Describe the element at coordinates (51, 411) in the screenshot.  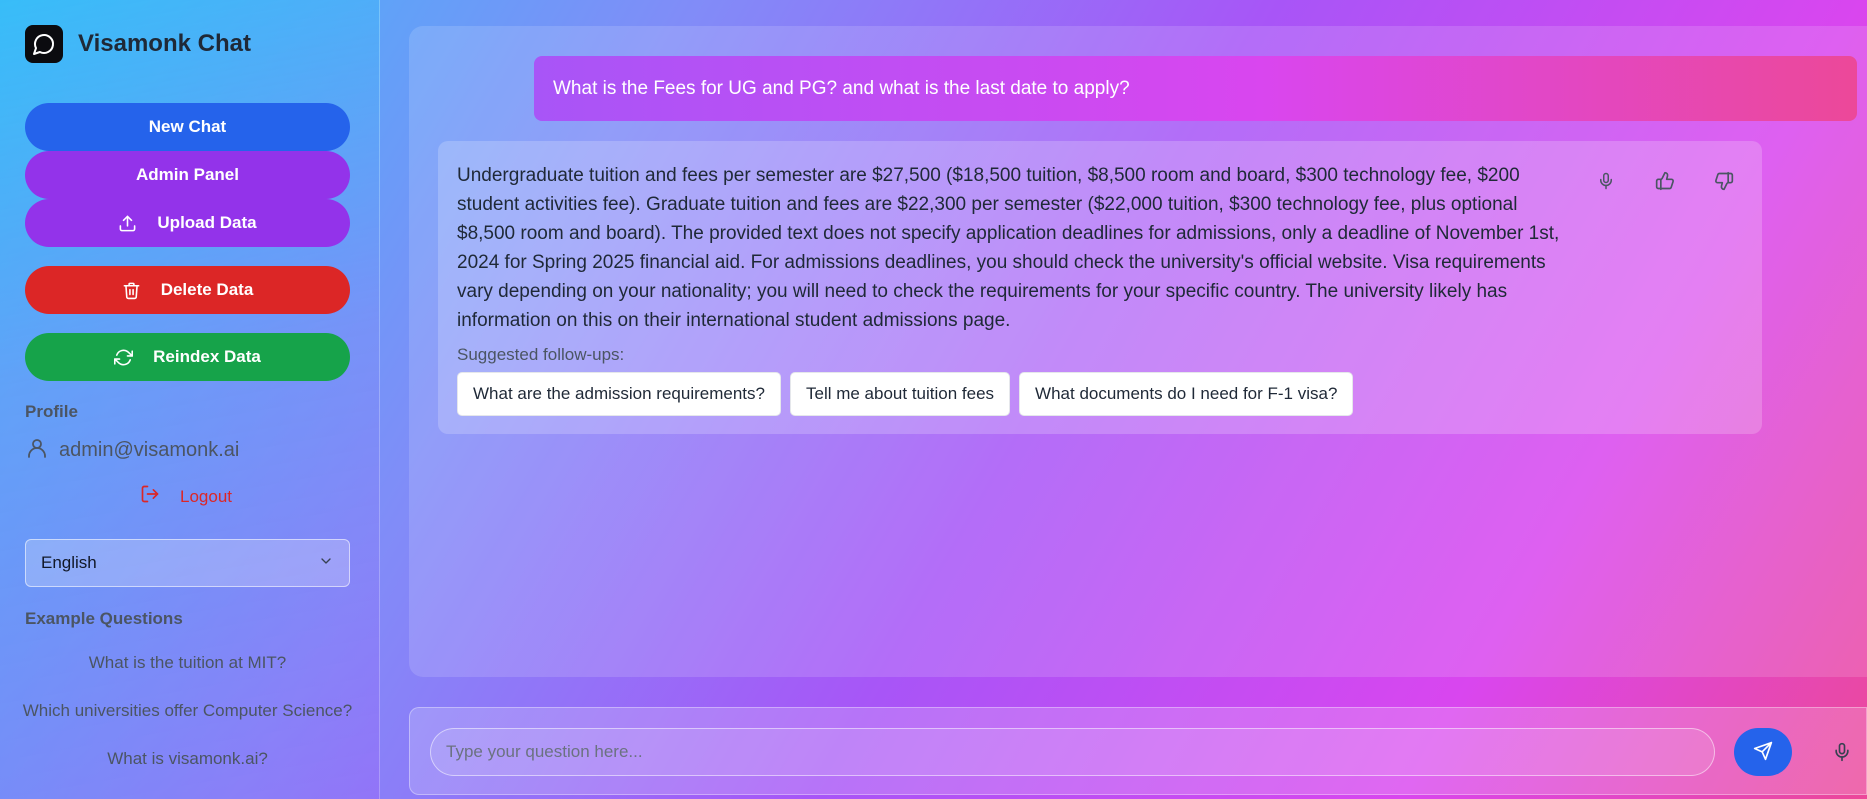
I see `profile-label: Profile` at that location.